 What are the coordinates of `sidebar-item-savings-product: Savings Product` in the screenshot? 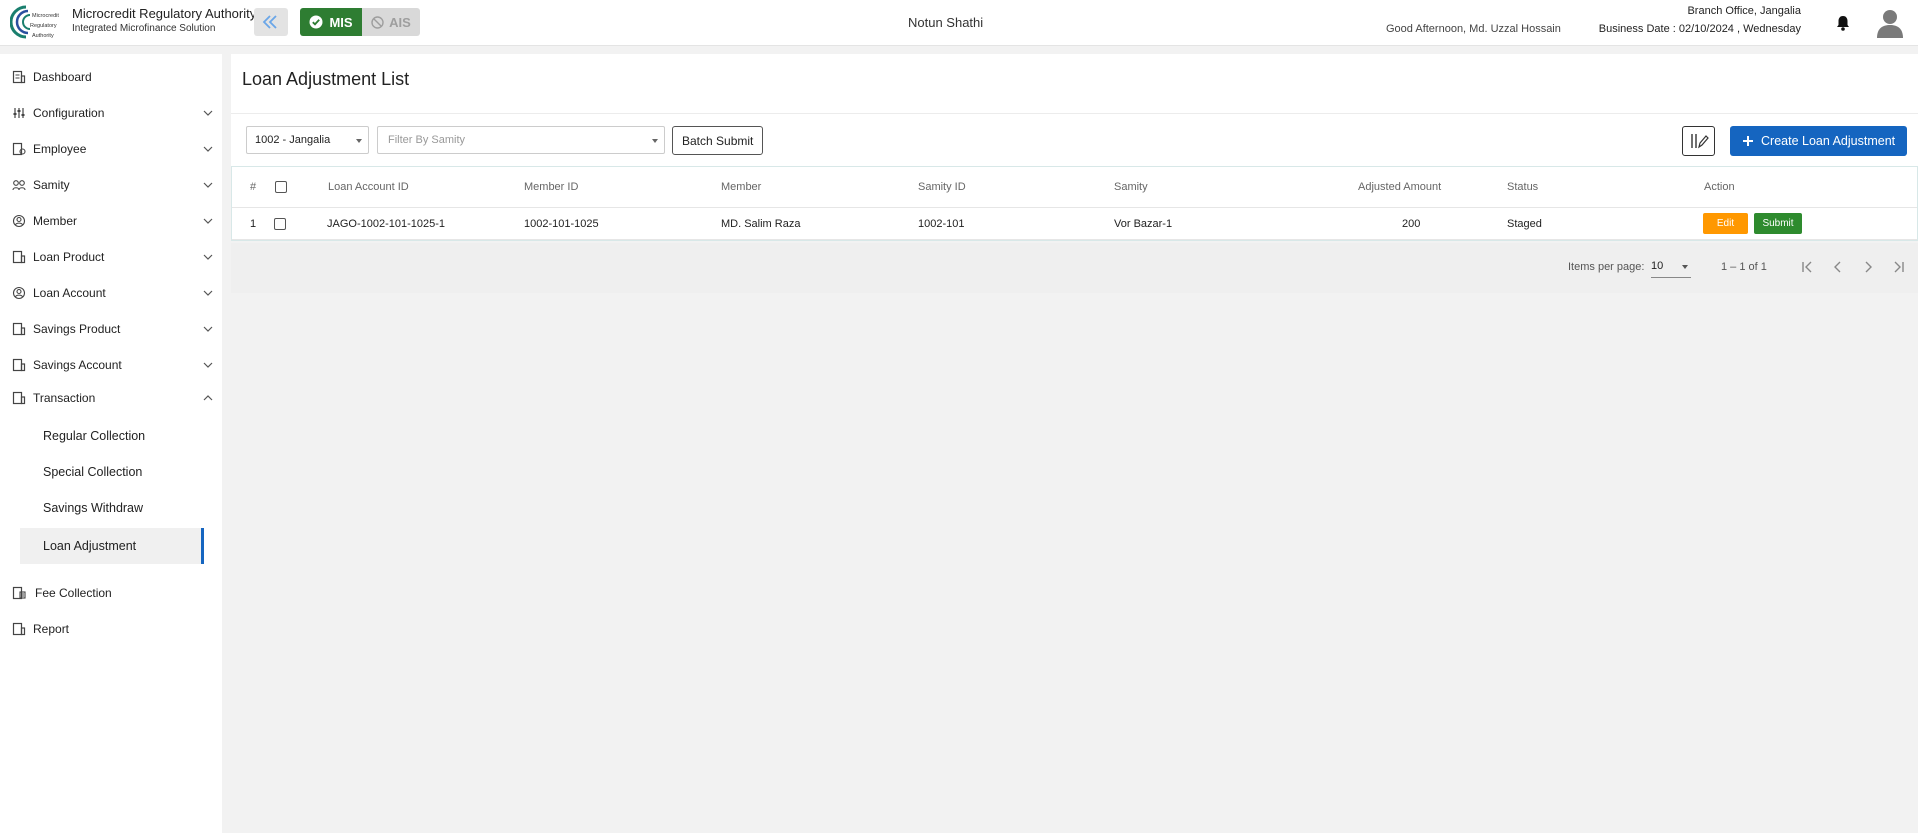 It's located at (111, 329).